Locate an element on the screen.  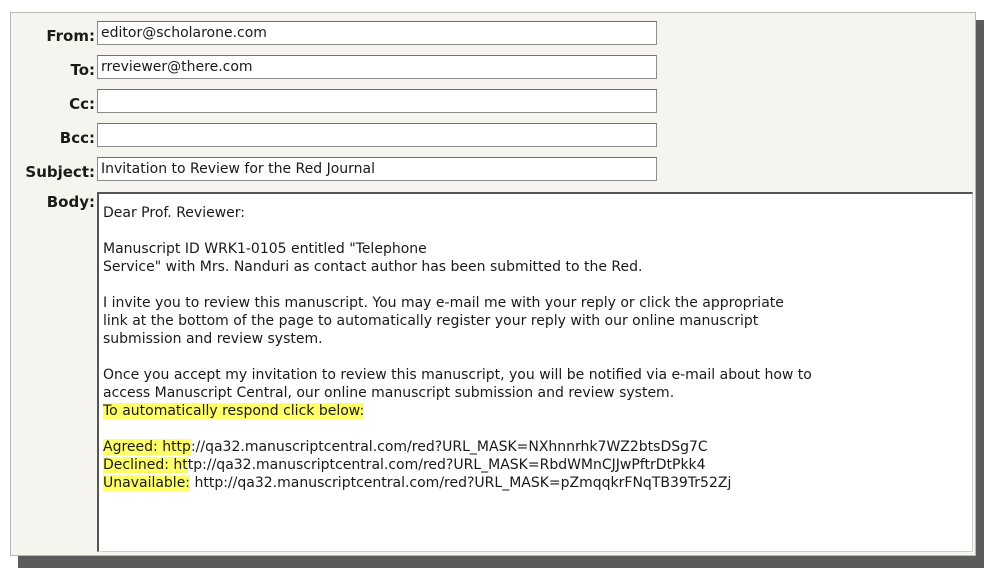
subject-field: Invitation to Review for the Red Journal is located at coordinates (377, 169).